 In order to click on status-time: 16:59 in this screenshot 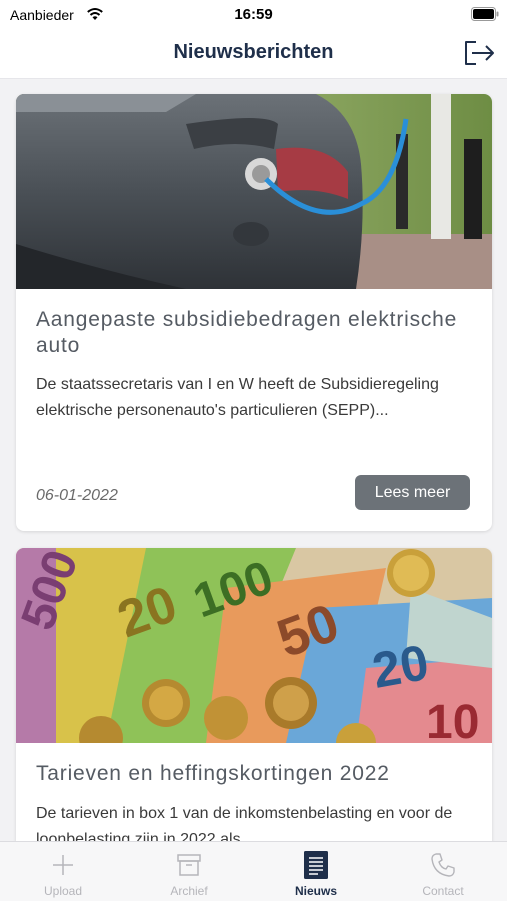, I will do `click(253, 14)`.